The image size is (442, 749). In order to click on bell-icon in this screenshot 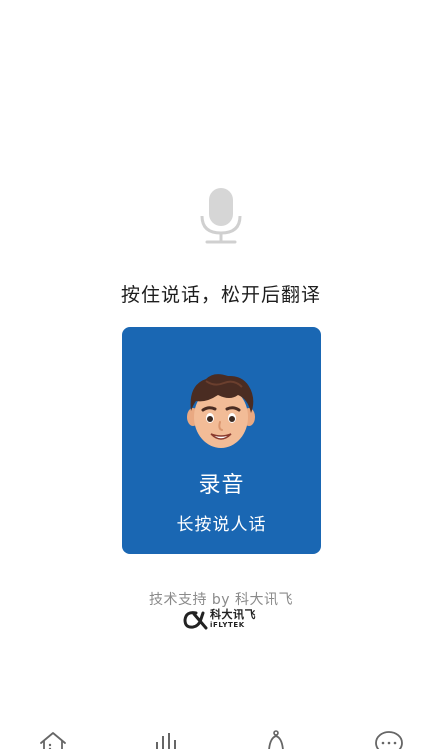, I will do `click(276, 739)`.